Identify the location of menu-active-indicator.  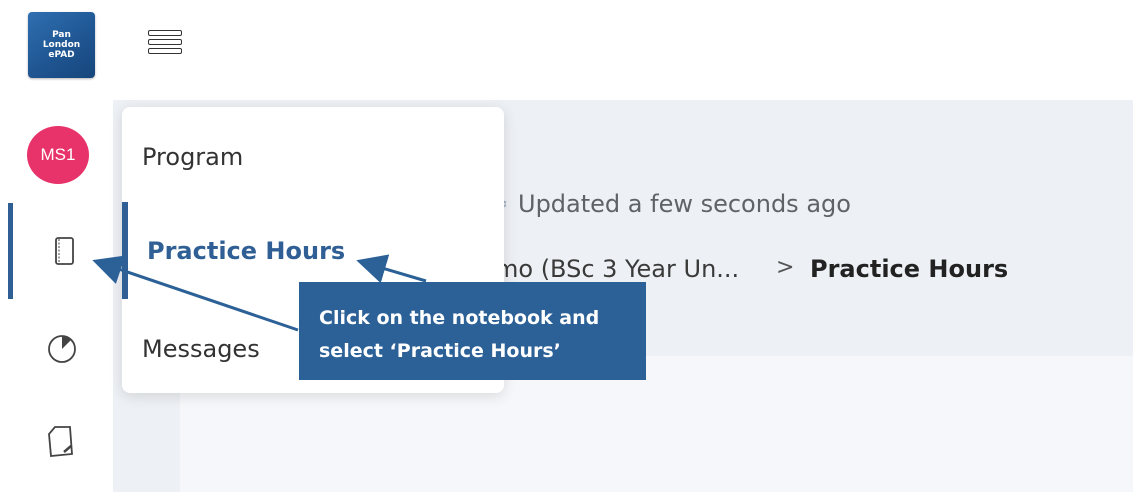
(125, 250).